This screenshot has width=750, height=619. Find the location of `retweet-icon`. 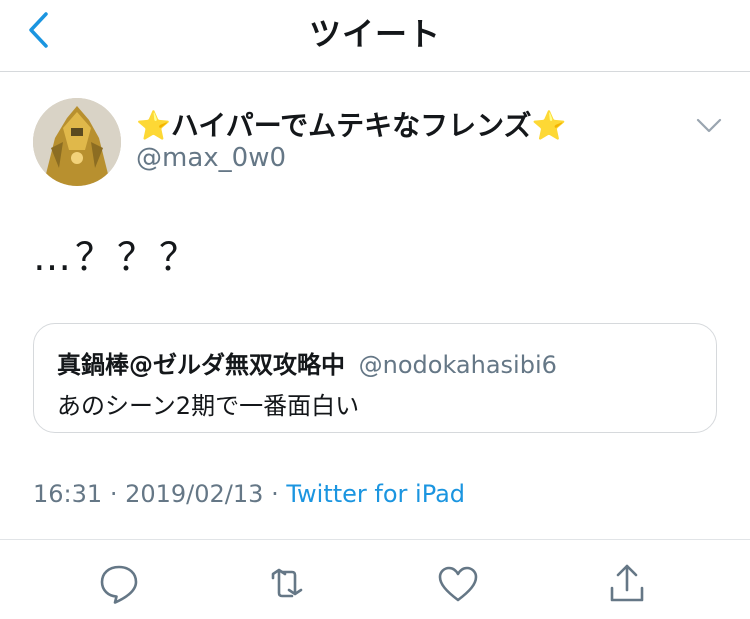

retweet-icon is located at coordinates (287, 583).